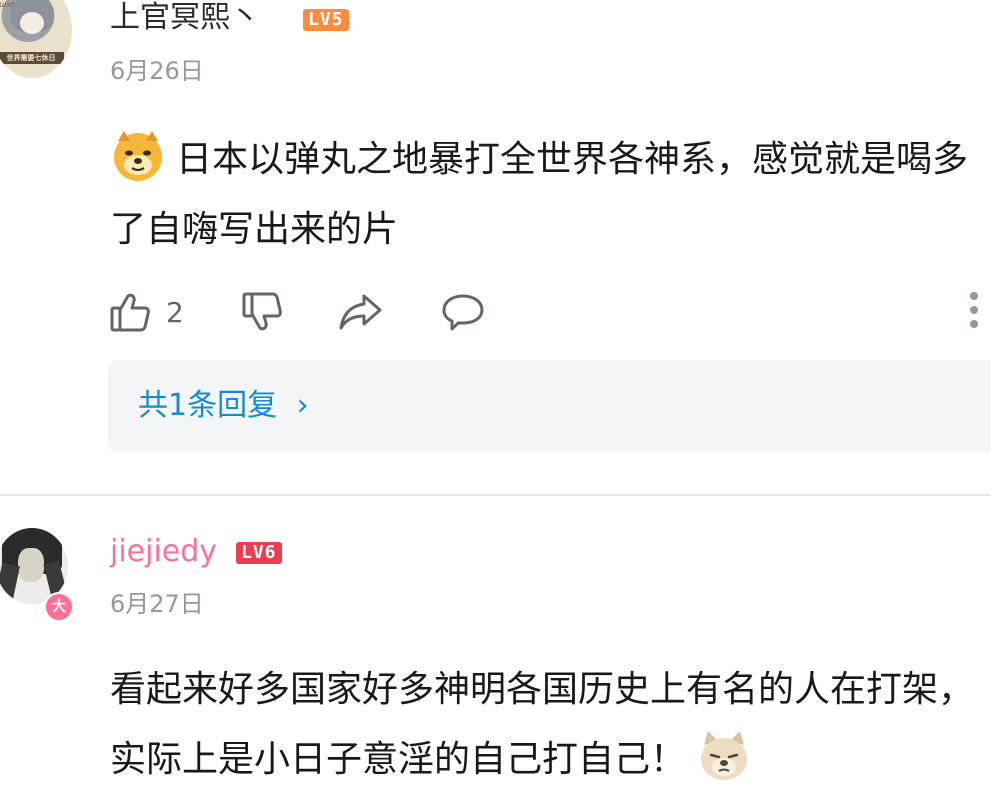 This screenshot has height=805, width=991. What do you see at coordinates (130, 312) in the screenshot?
I see `thumbs-up-icon` at bounding box center [130, 312].